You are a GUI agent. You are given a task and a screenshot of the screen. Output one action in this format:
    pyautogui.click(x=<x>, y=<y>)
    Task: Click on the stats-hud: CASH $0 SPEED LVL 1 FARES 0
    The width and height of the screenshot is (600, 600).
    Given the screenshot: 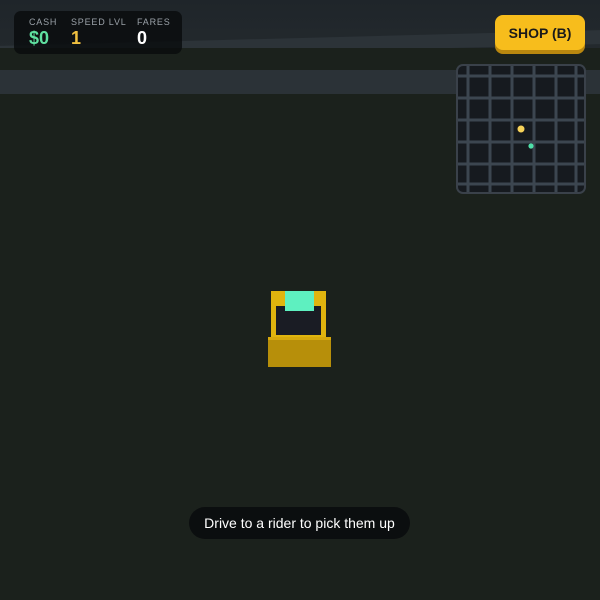 What is the action you would take?
    pyautogui.click(x=98, y=32)
    